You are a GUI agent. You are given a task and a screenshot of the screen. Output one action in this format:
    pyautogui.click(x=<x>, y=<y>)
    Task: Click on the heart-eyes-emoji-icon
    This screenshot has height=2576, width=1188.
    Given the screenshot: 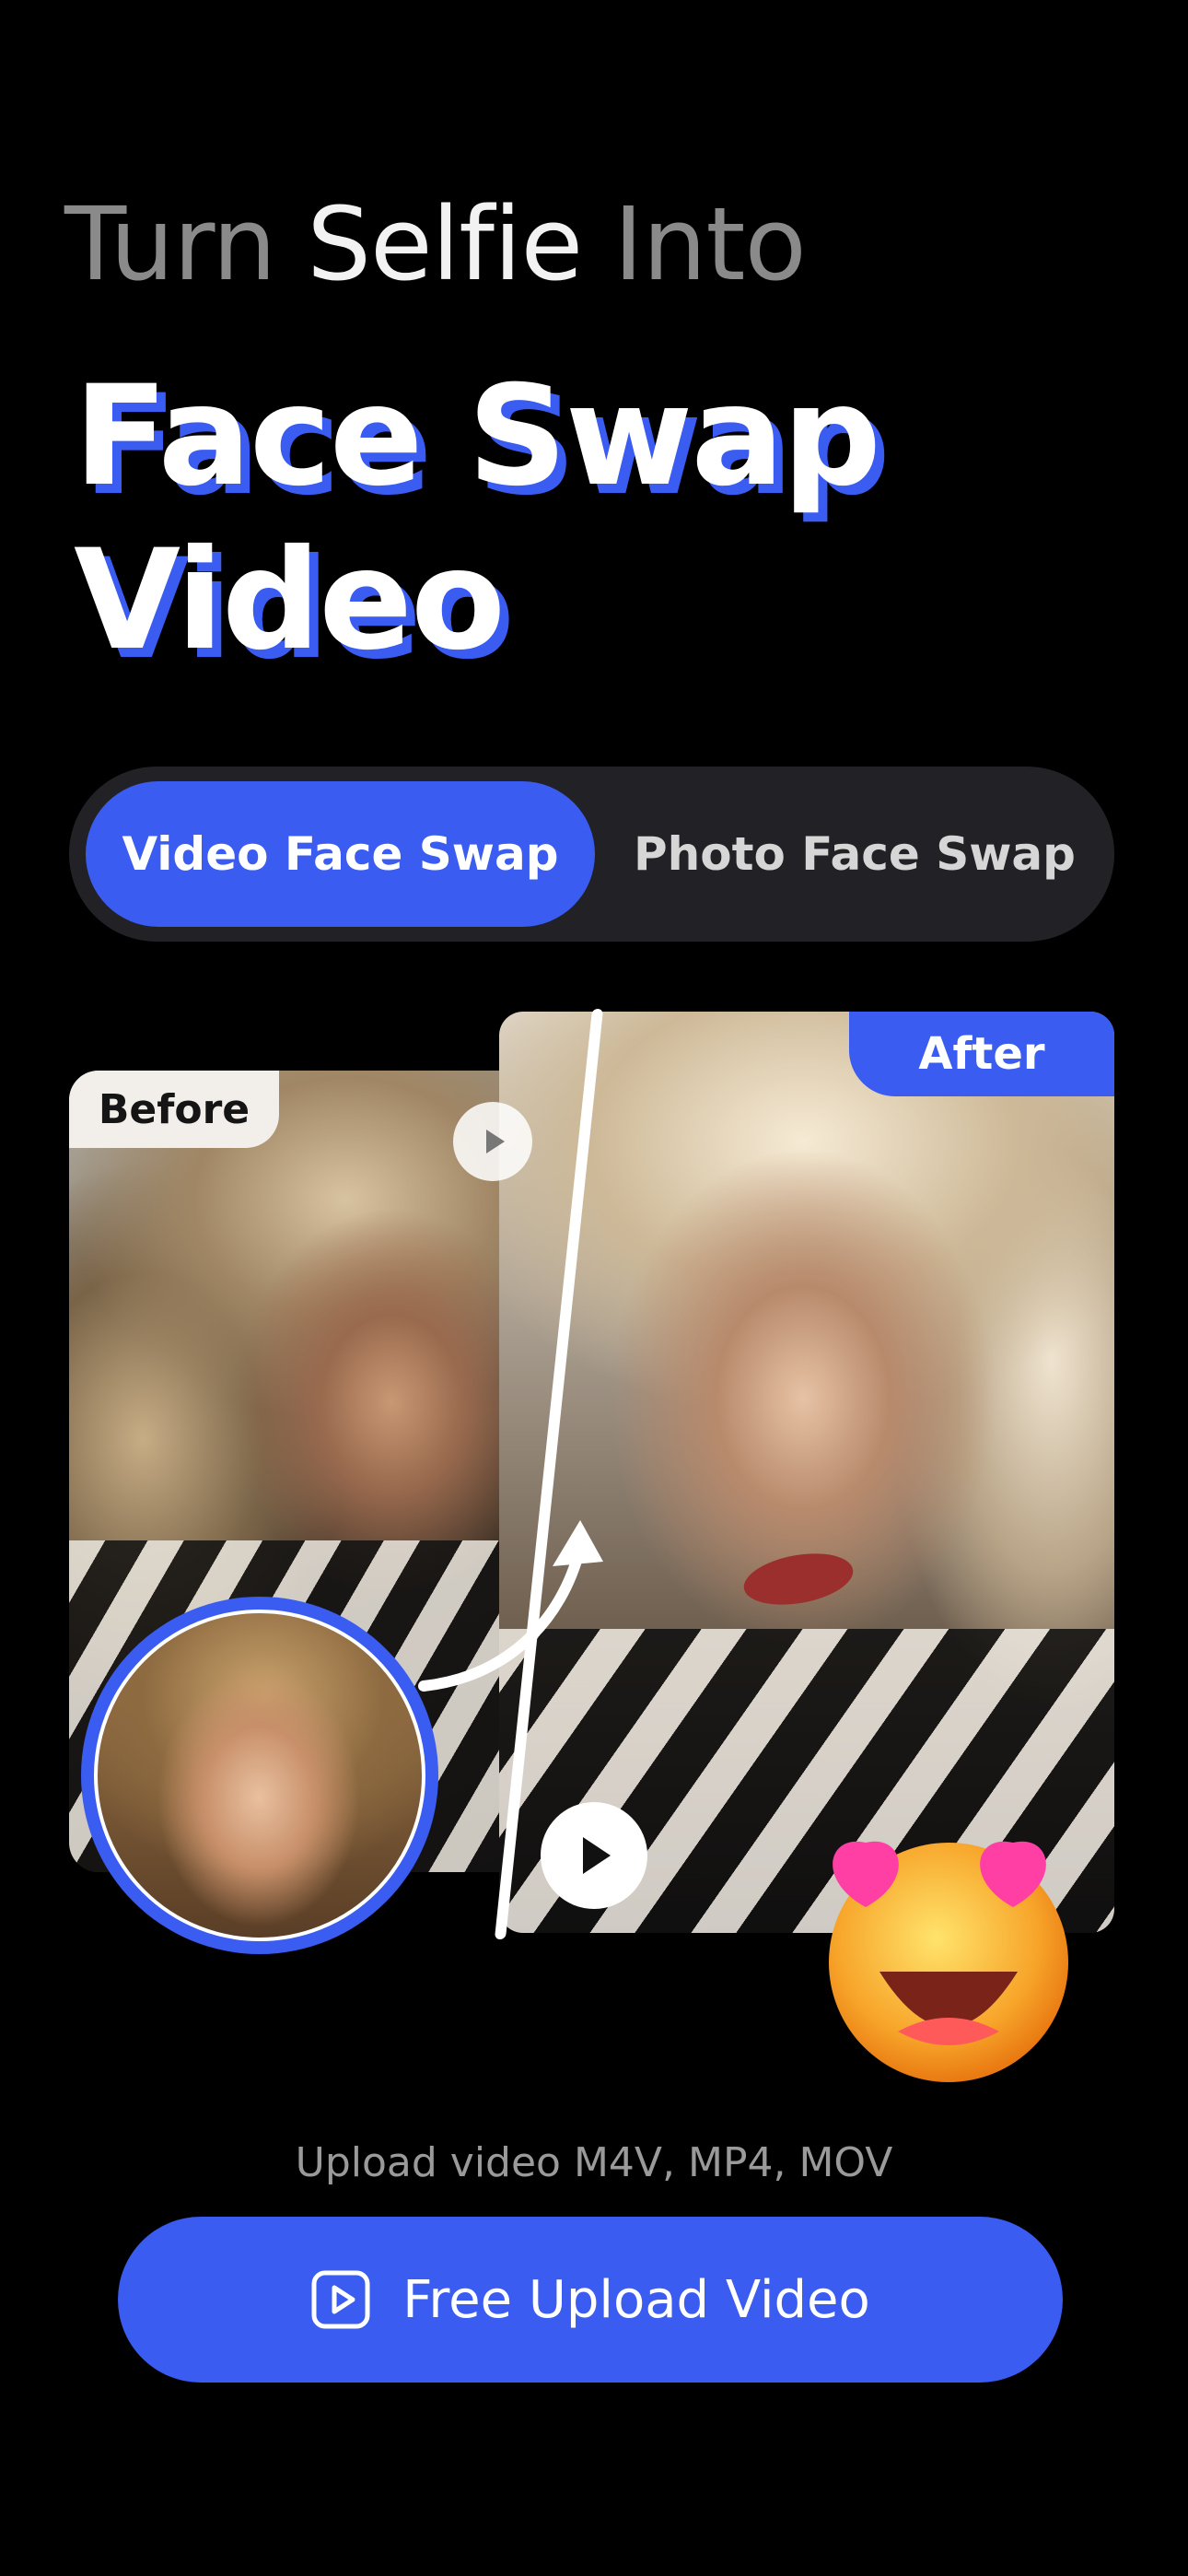 What is the action you would take?
    pyautogui.click(x=948, y=1961)
    